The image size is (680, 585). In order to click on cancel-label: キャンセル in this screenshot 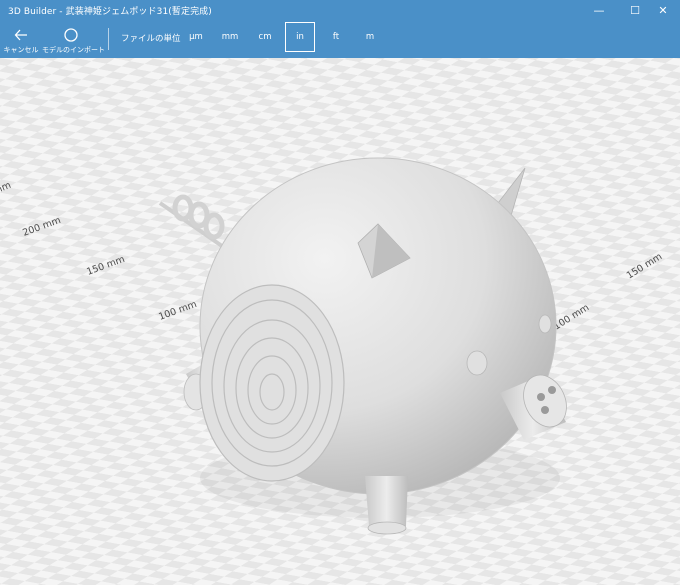, I will do `click(21, 50)`.